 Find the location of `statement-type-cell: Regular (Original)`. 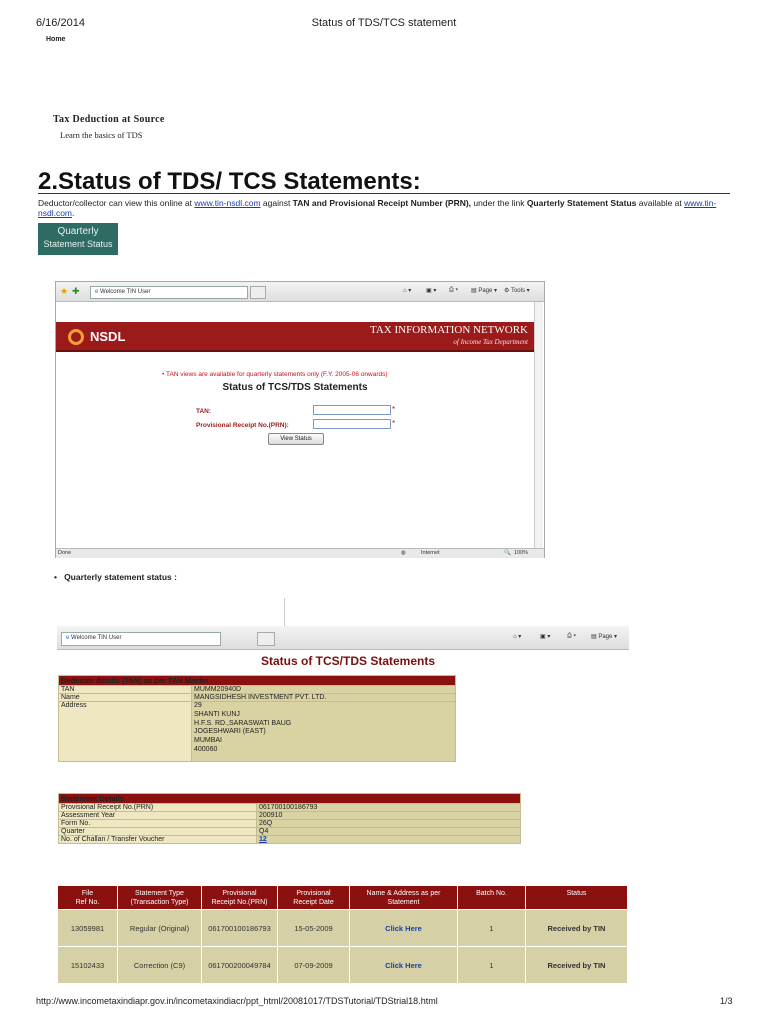

statement-type-cell: Regular (Original) is located at coordinates (159, 928).